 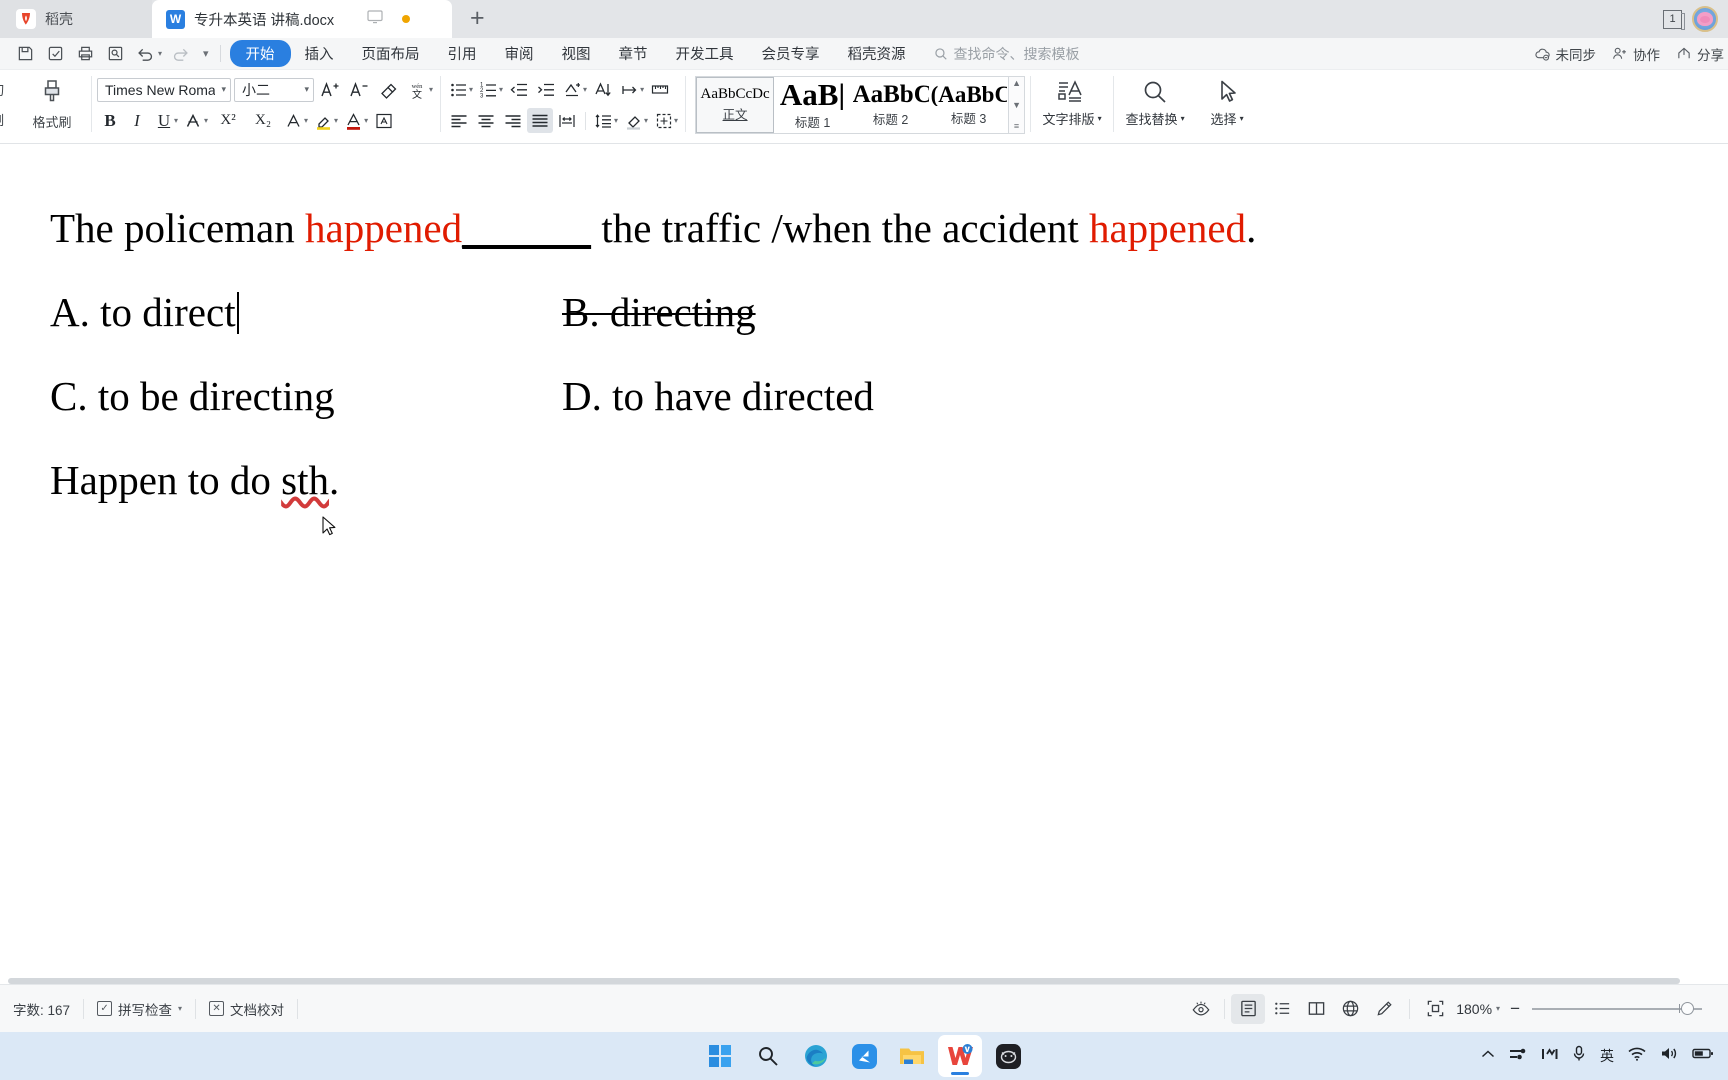 I want to click on zoom-out-button: −, so click(x=1515, y=1009).